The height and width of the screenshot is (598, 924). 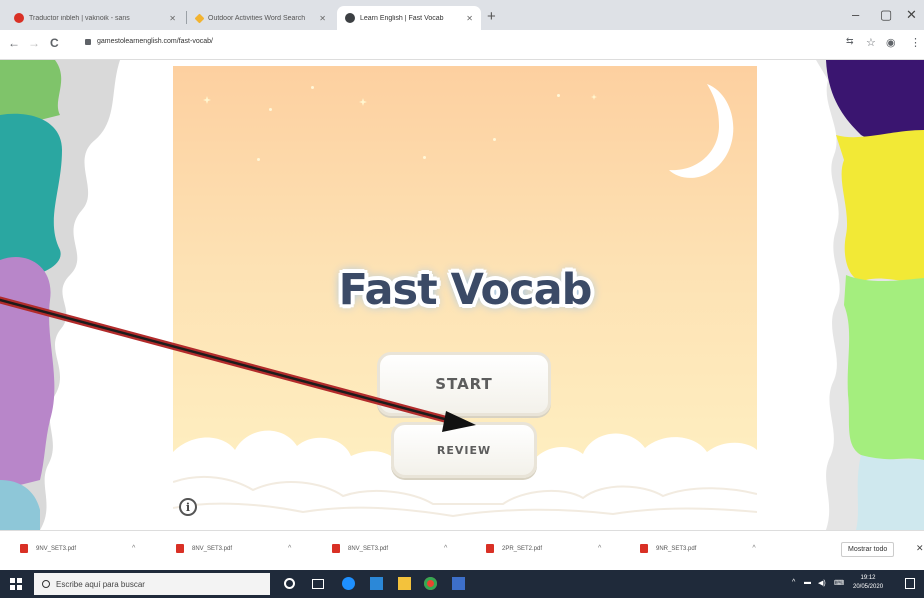 I want to click on edge-browser-icon, so click(x=348, y=583).